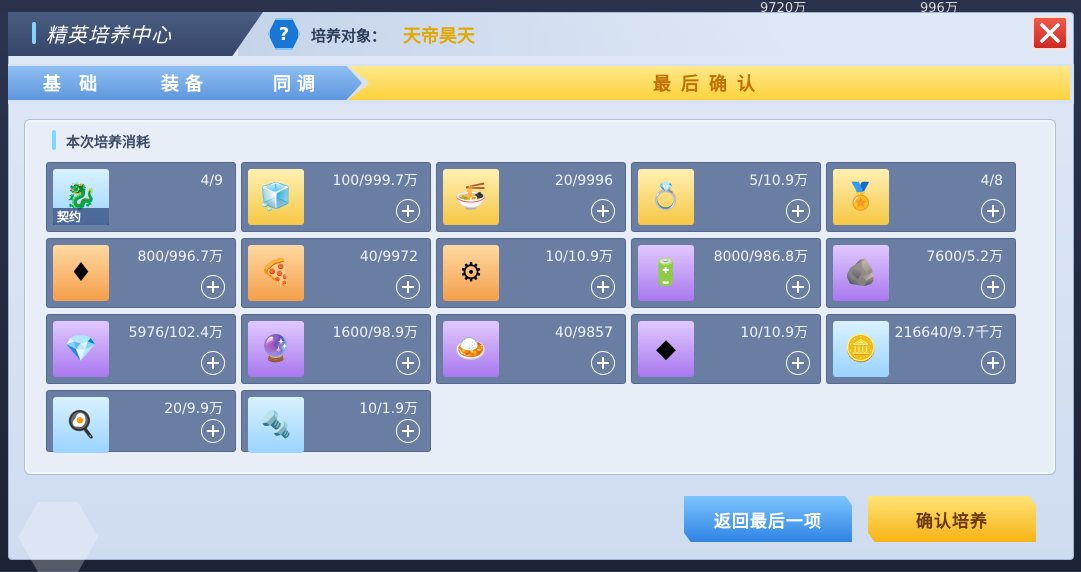 The width and height of the screenshot is (1081, 572). I want to click on cost-item: 🔮 1600/98.9万, so click(336, 349).